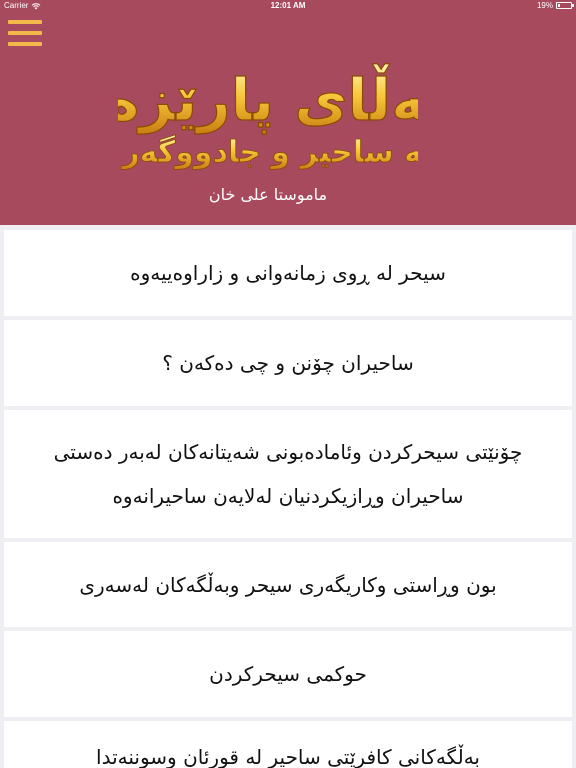  Describe the element at coordinates (555, 5) in the screenshot. I see `status-right: 19%` at that location.